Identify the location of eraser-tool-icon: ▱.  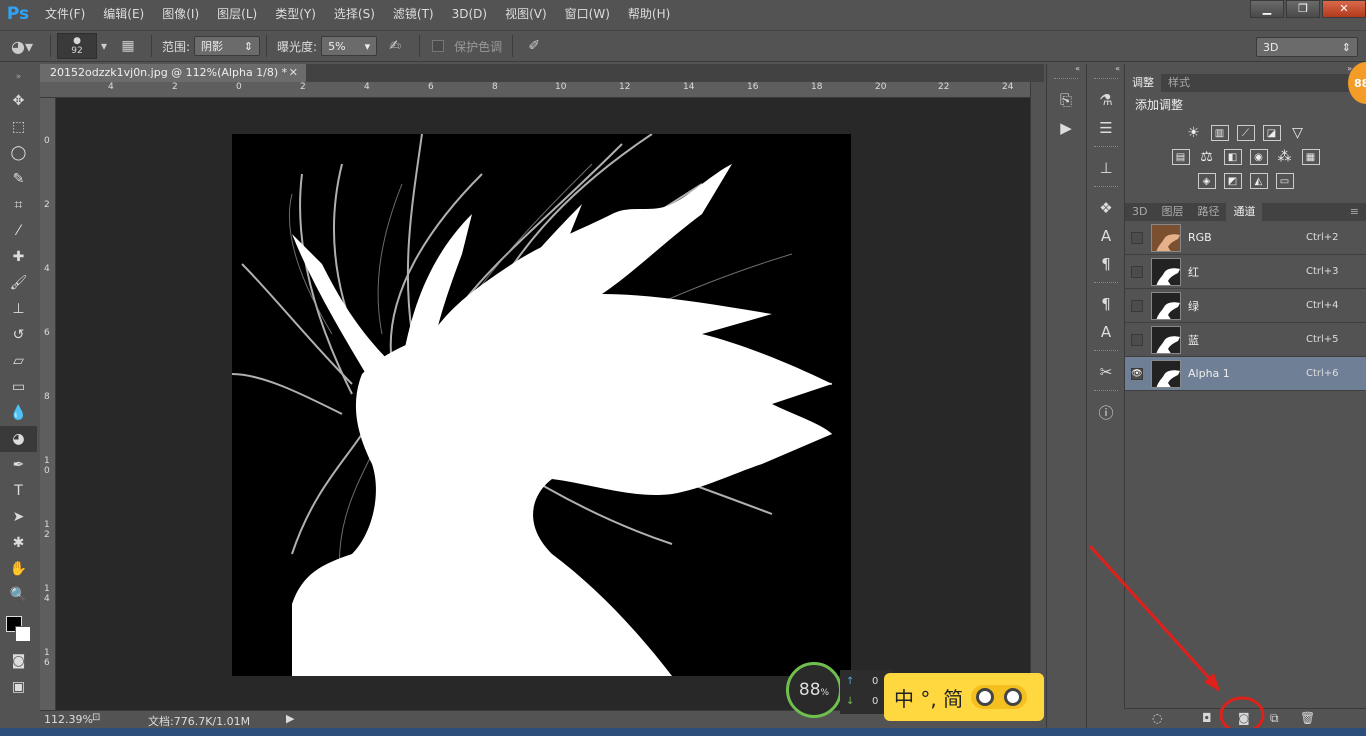
(18, 361).